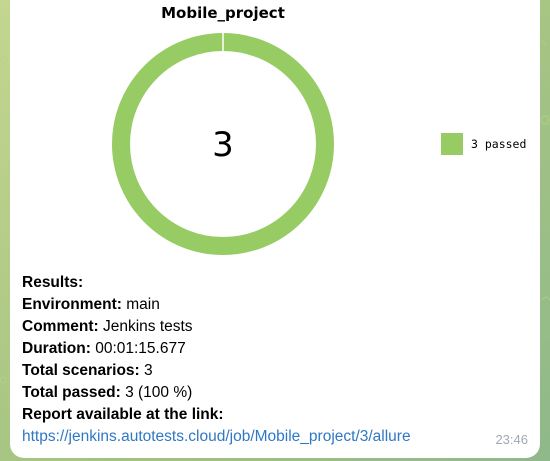  What do you see at coordinates (272, 283) in the screenshot?
I see `results-heading: Results:` at bounding box center [272, 283].